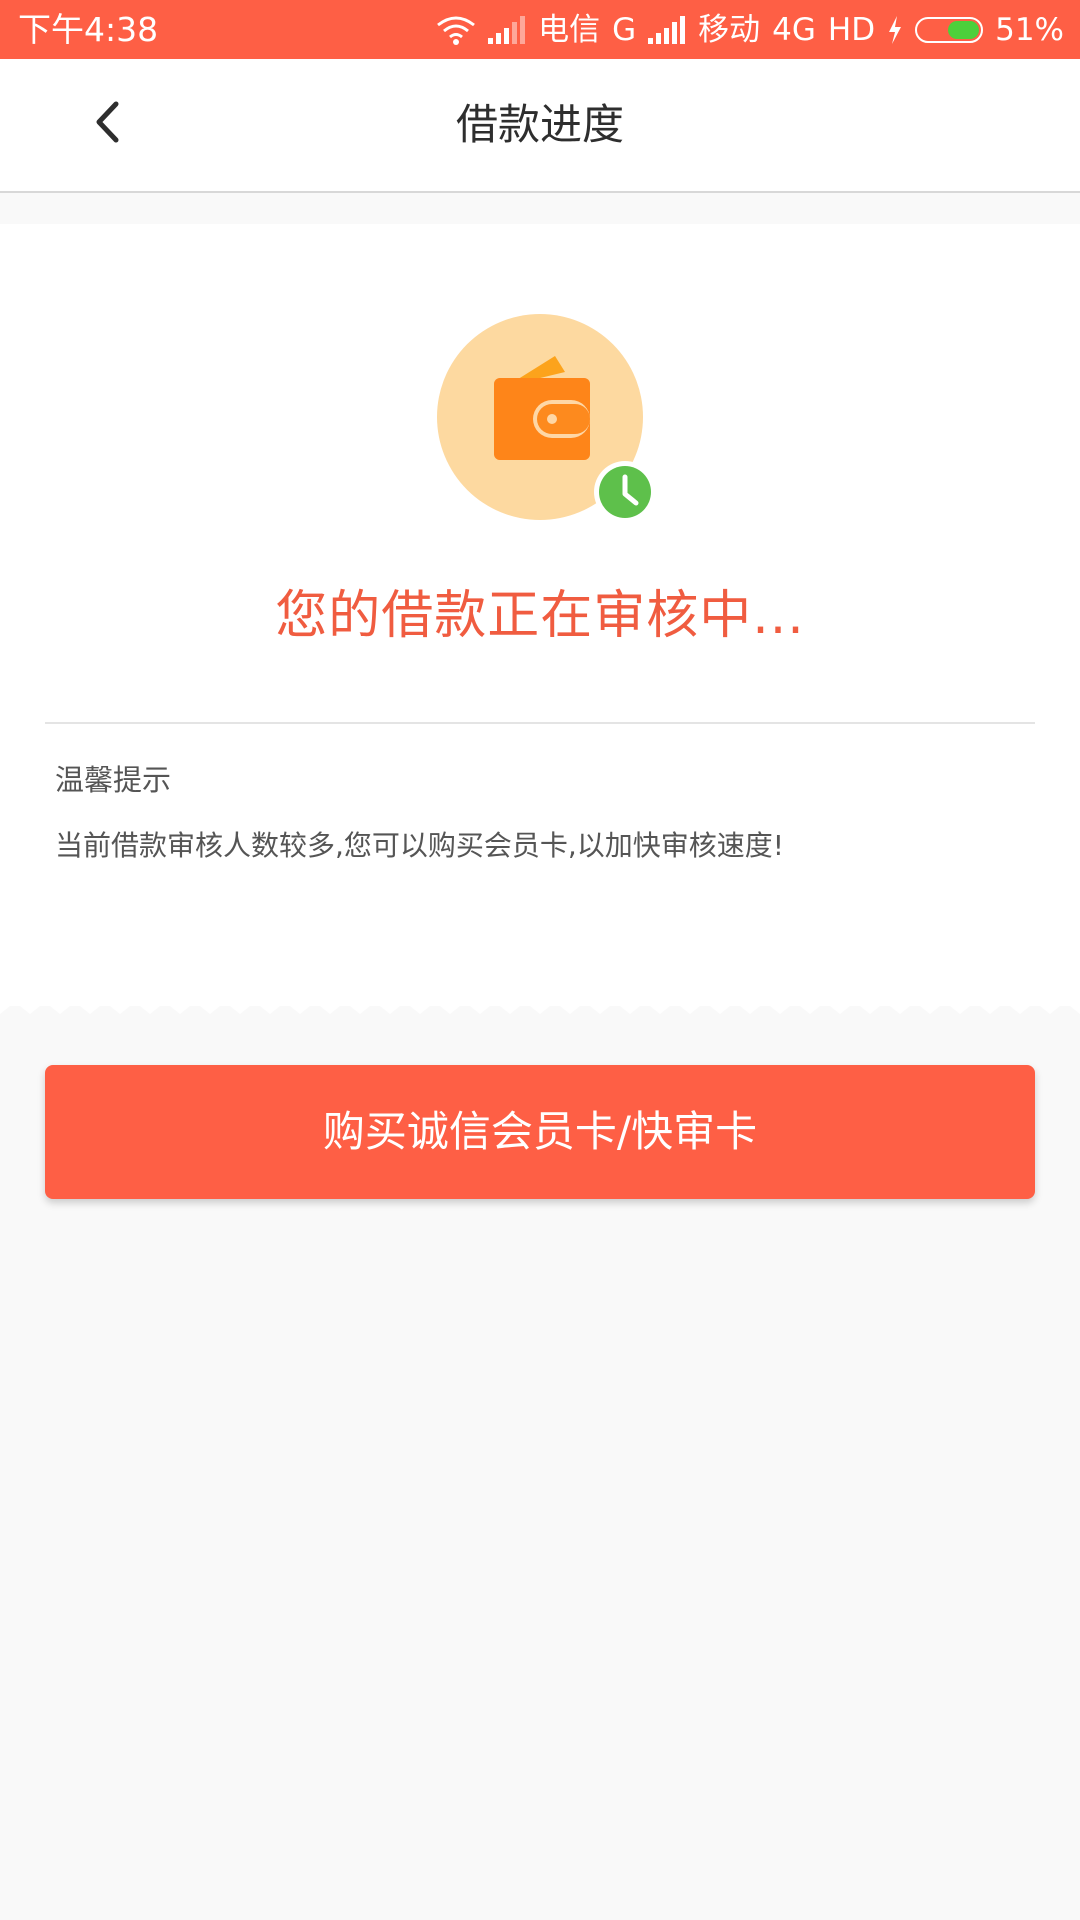 The image size is (1080, 1920). What do you see at coordinates (456, 30) in the screenshot?
I see `wifi-icon` at bounding box center [456, 30].